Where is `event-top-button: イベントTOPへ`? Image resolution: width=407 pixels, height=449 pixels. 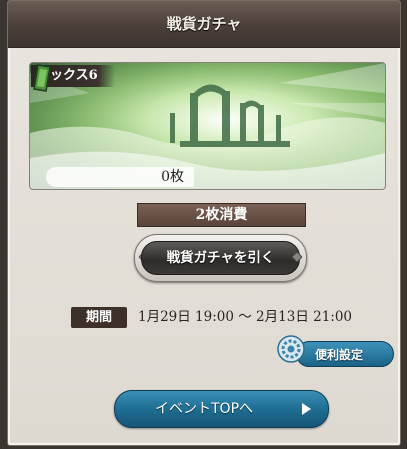
event-top-button: イベントTOPへ is located at coordinates (221, 409).